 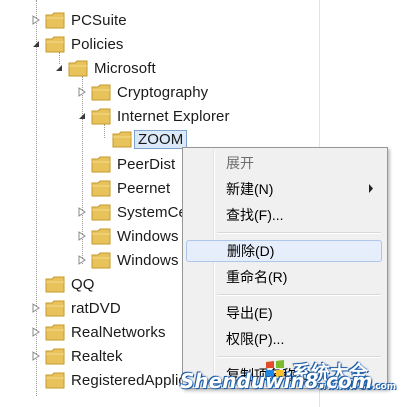 I want to click on tree-item-pcsuite: PCSuite, so click(x=79, y=20).